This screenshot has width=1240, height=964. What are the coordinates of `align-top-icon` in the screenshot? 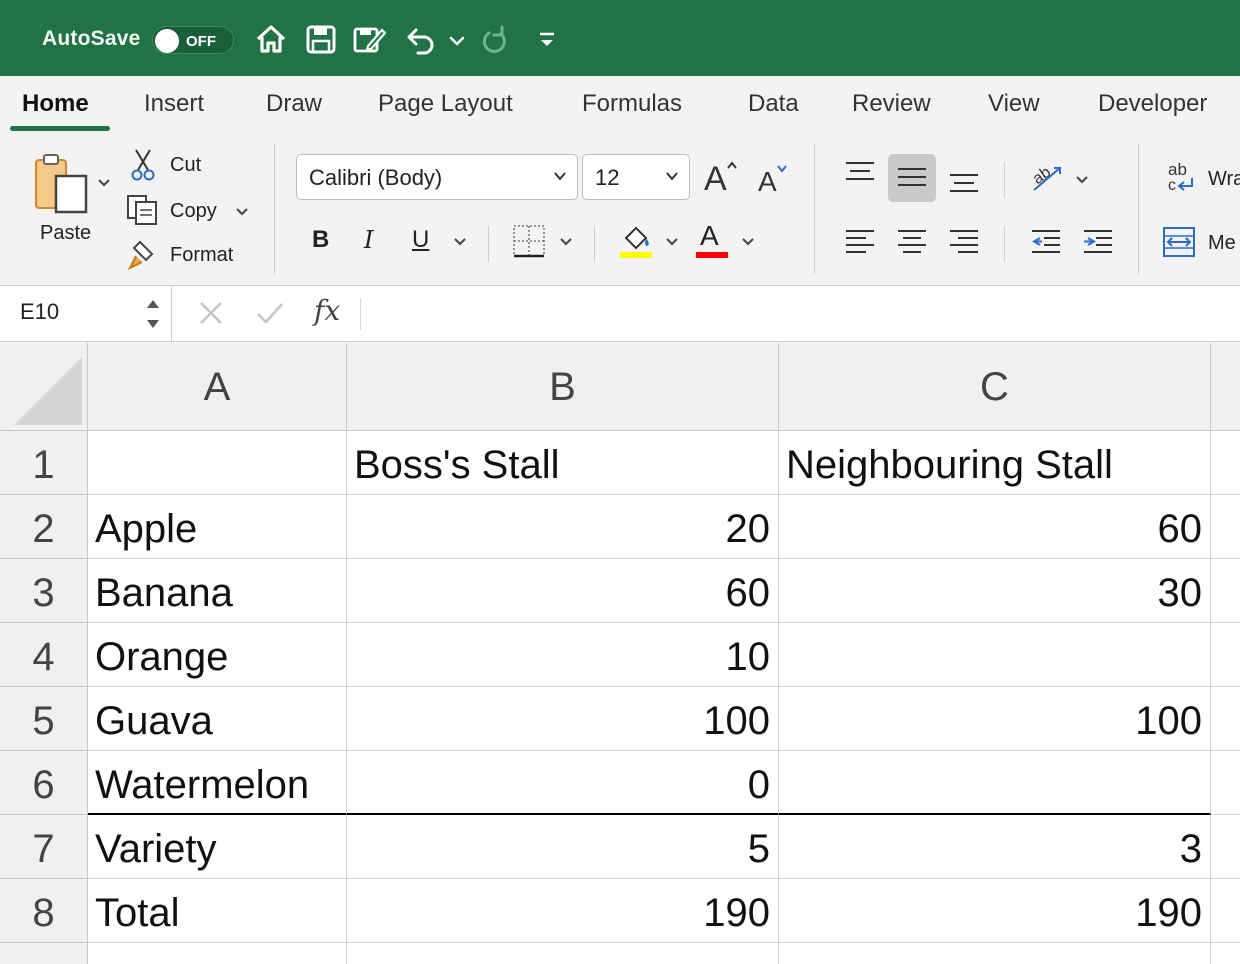 It's located at (860, 172).